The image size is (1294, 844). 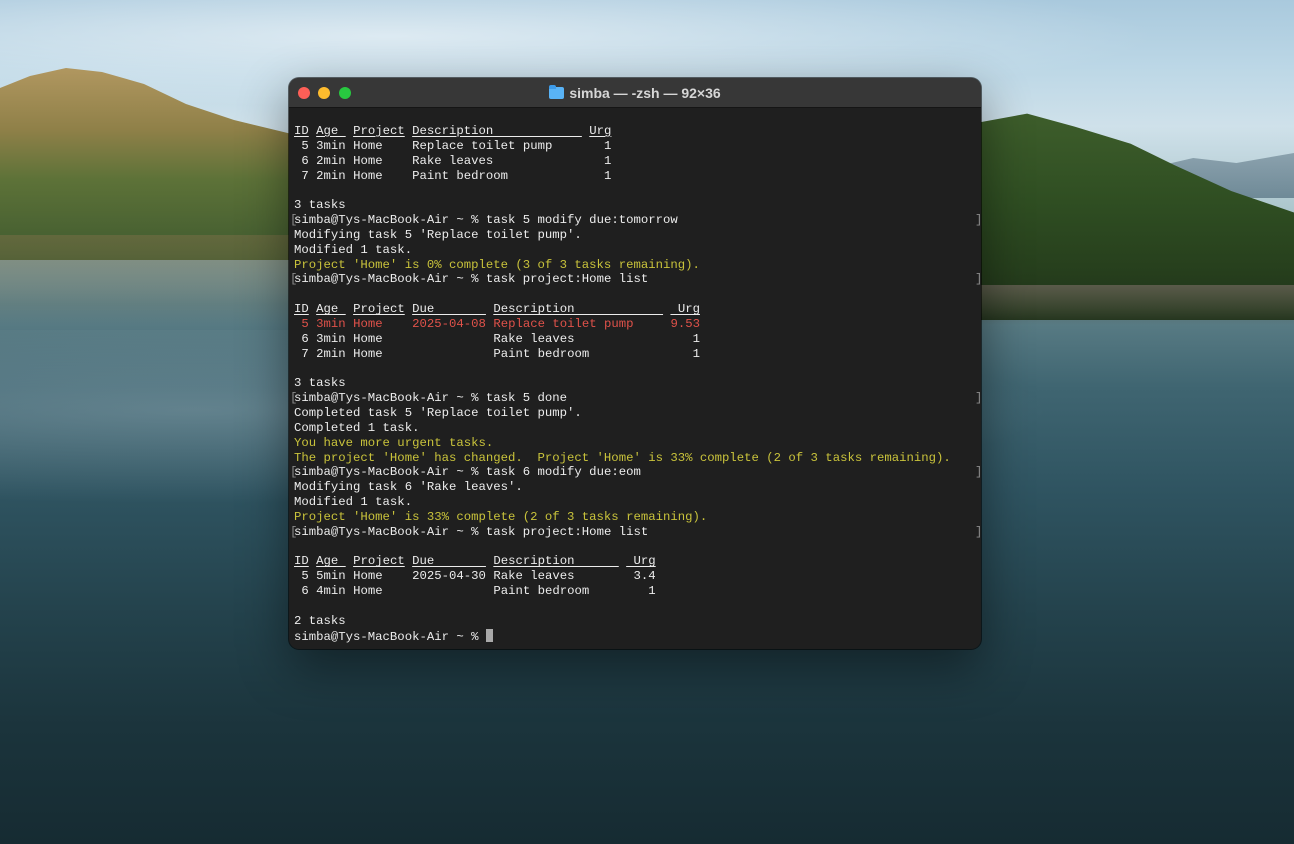 I want to click on line-text: 2 tasks, so click(x=320, y=620).